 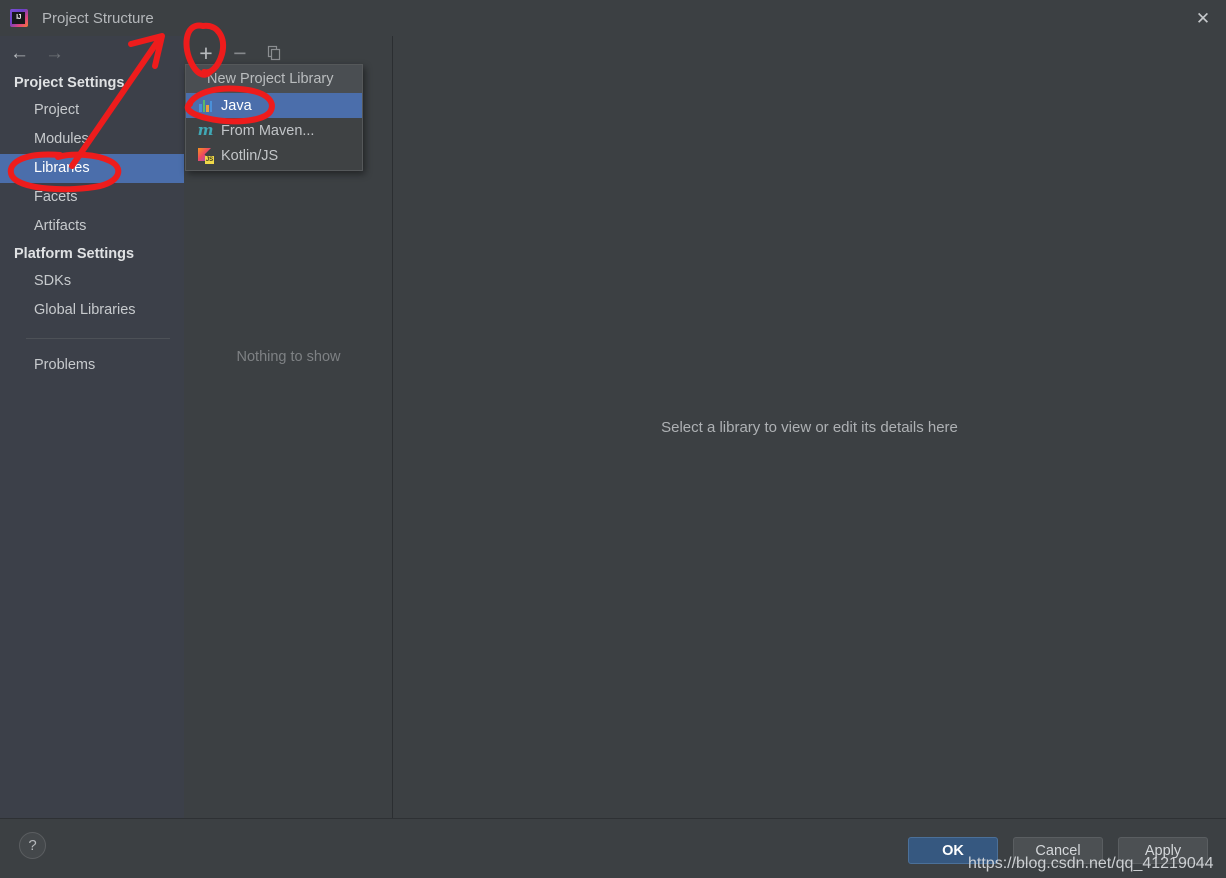 What do you see at coordinates (98, 338) in the screenshot?
I see `sidebar-divider` at bounding box center [98, 338].